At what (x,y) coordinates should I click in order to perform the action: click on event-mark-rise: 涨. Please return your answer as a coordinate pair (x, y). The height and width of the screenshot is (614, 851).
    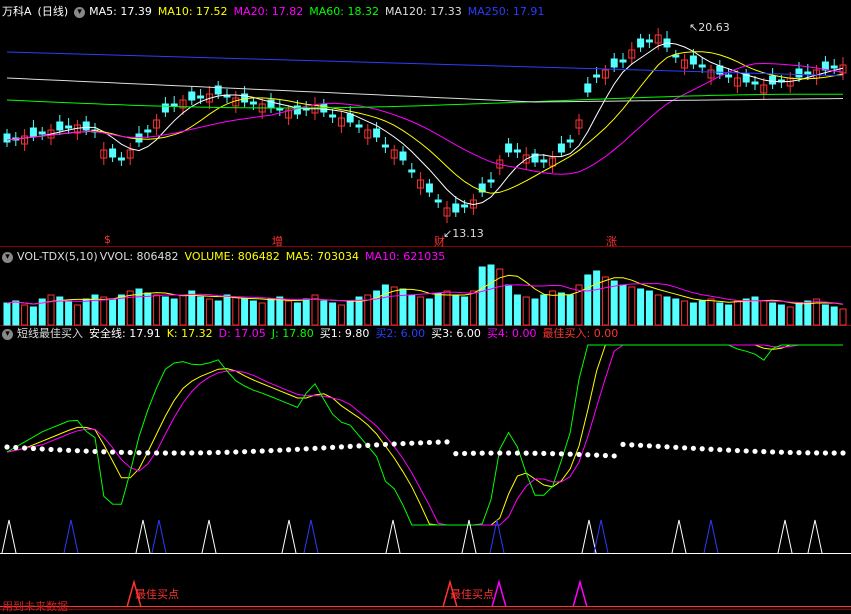
    Looking at the image, I should click on (611, 241).